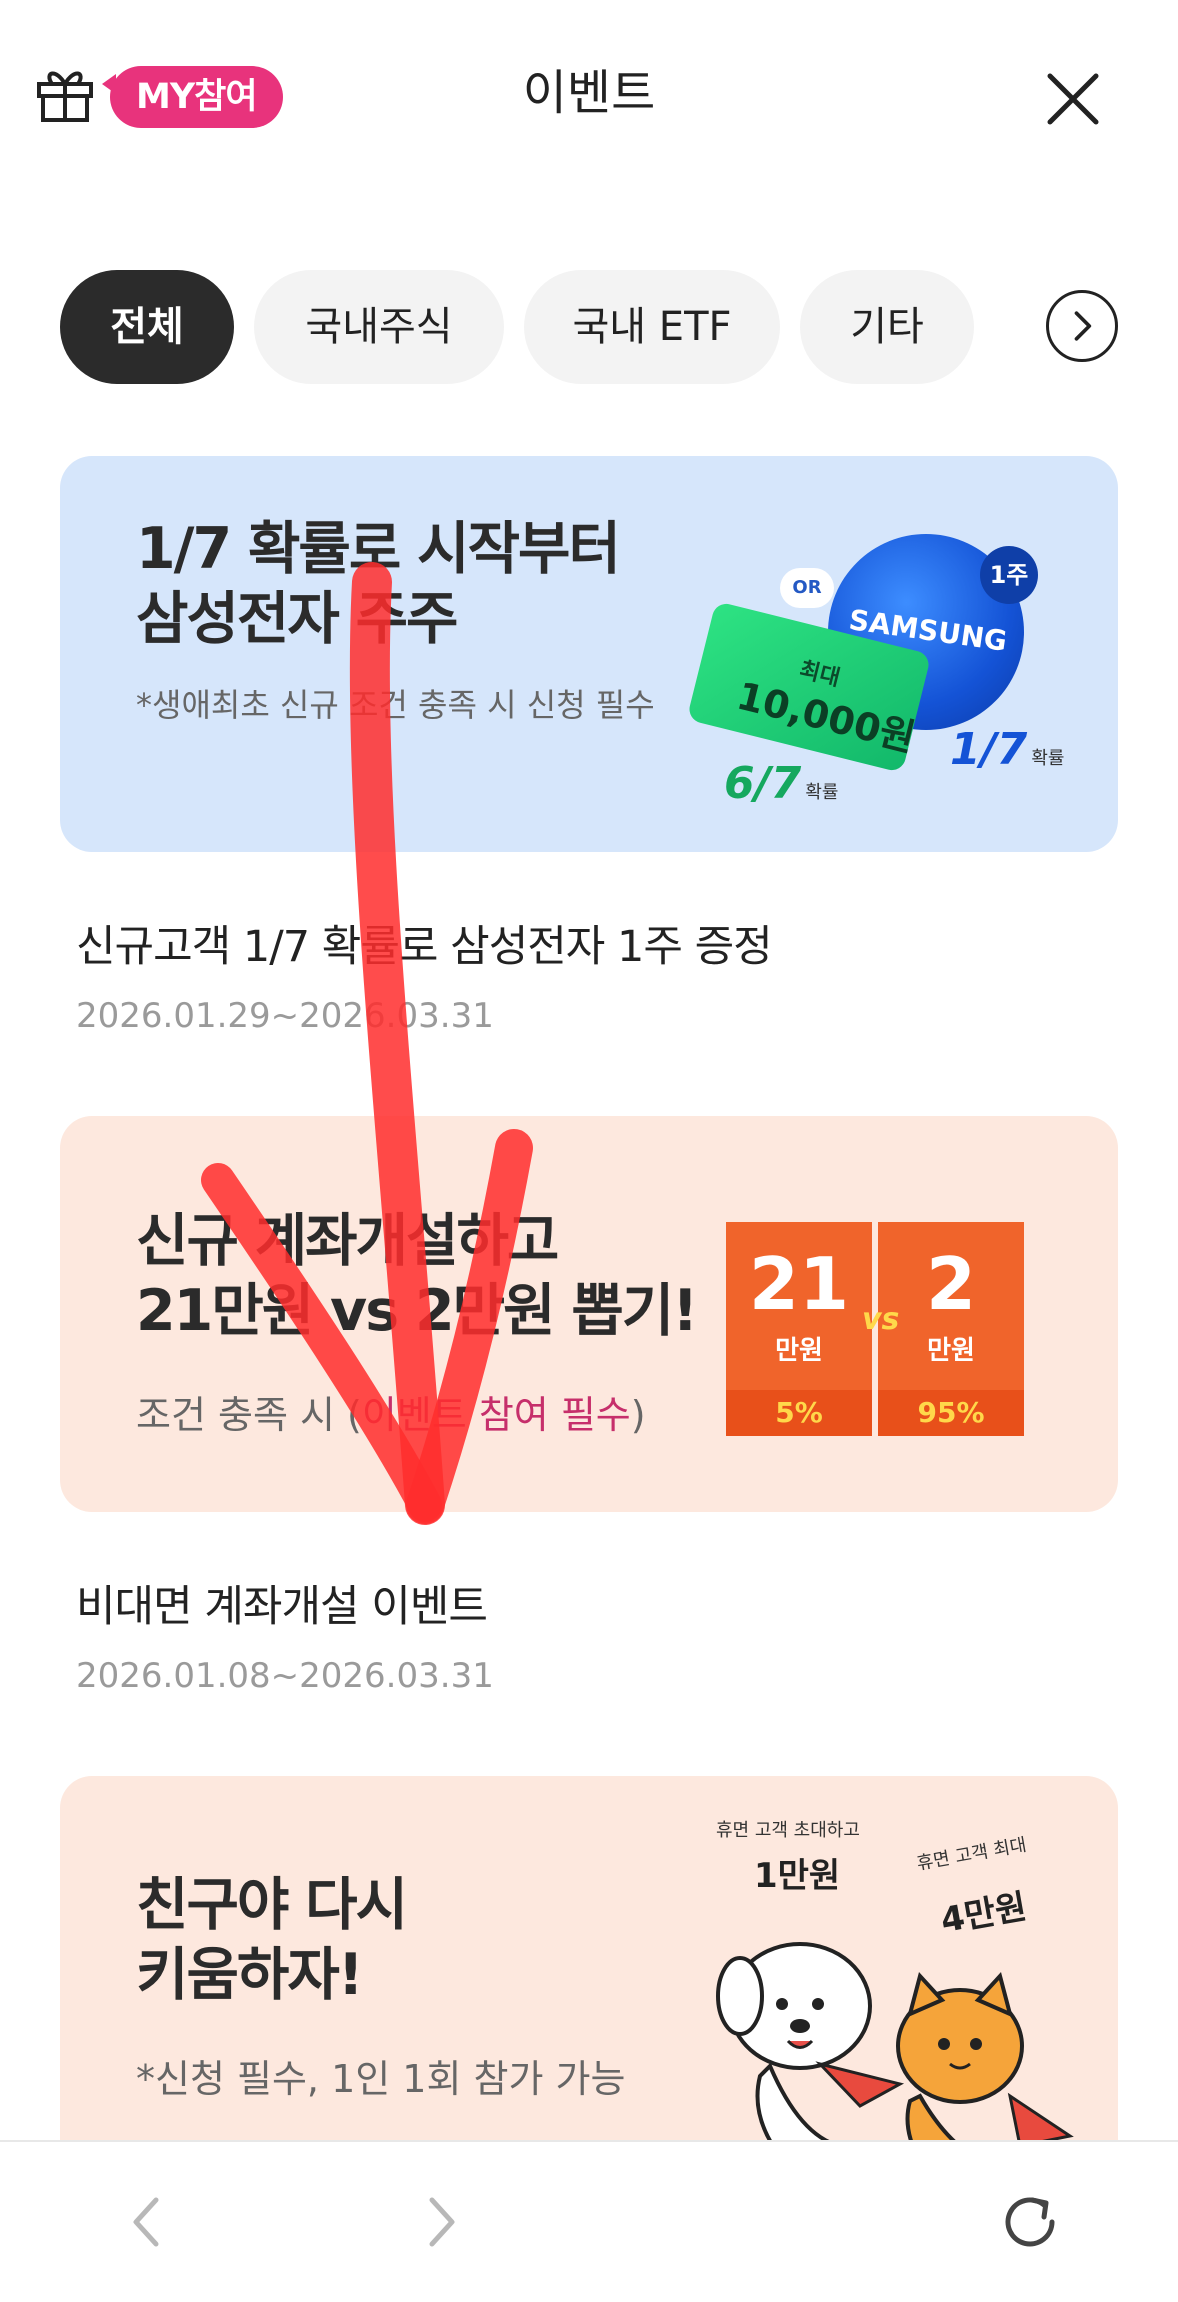  What do you see at coordinates (788, 1830) in the screenshot?
I see `invite-reward-small-left: 휴면 고객 초대하고` at bounding box center [788, 1830].